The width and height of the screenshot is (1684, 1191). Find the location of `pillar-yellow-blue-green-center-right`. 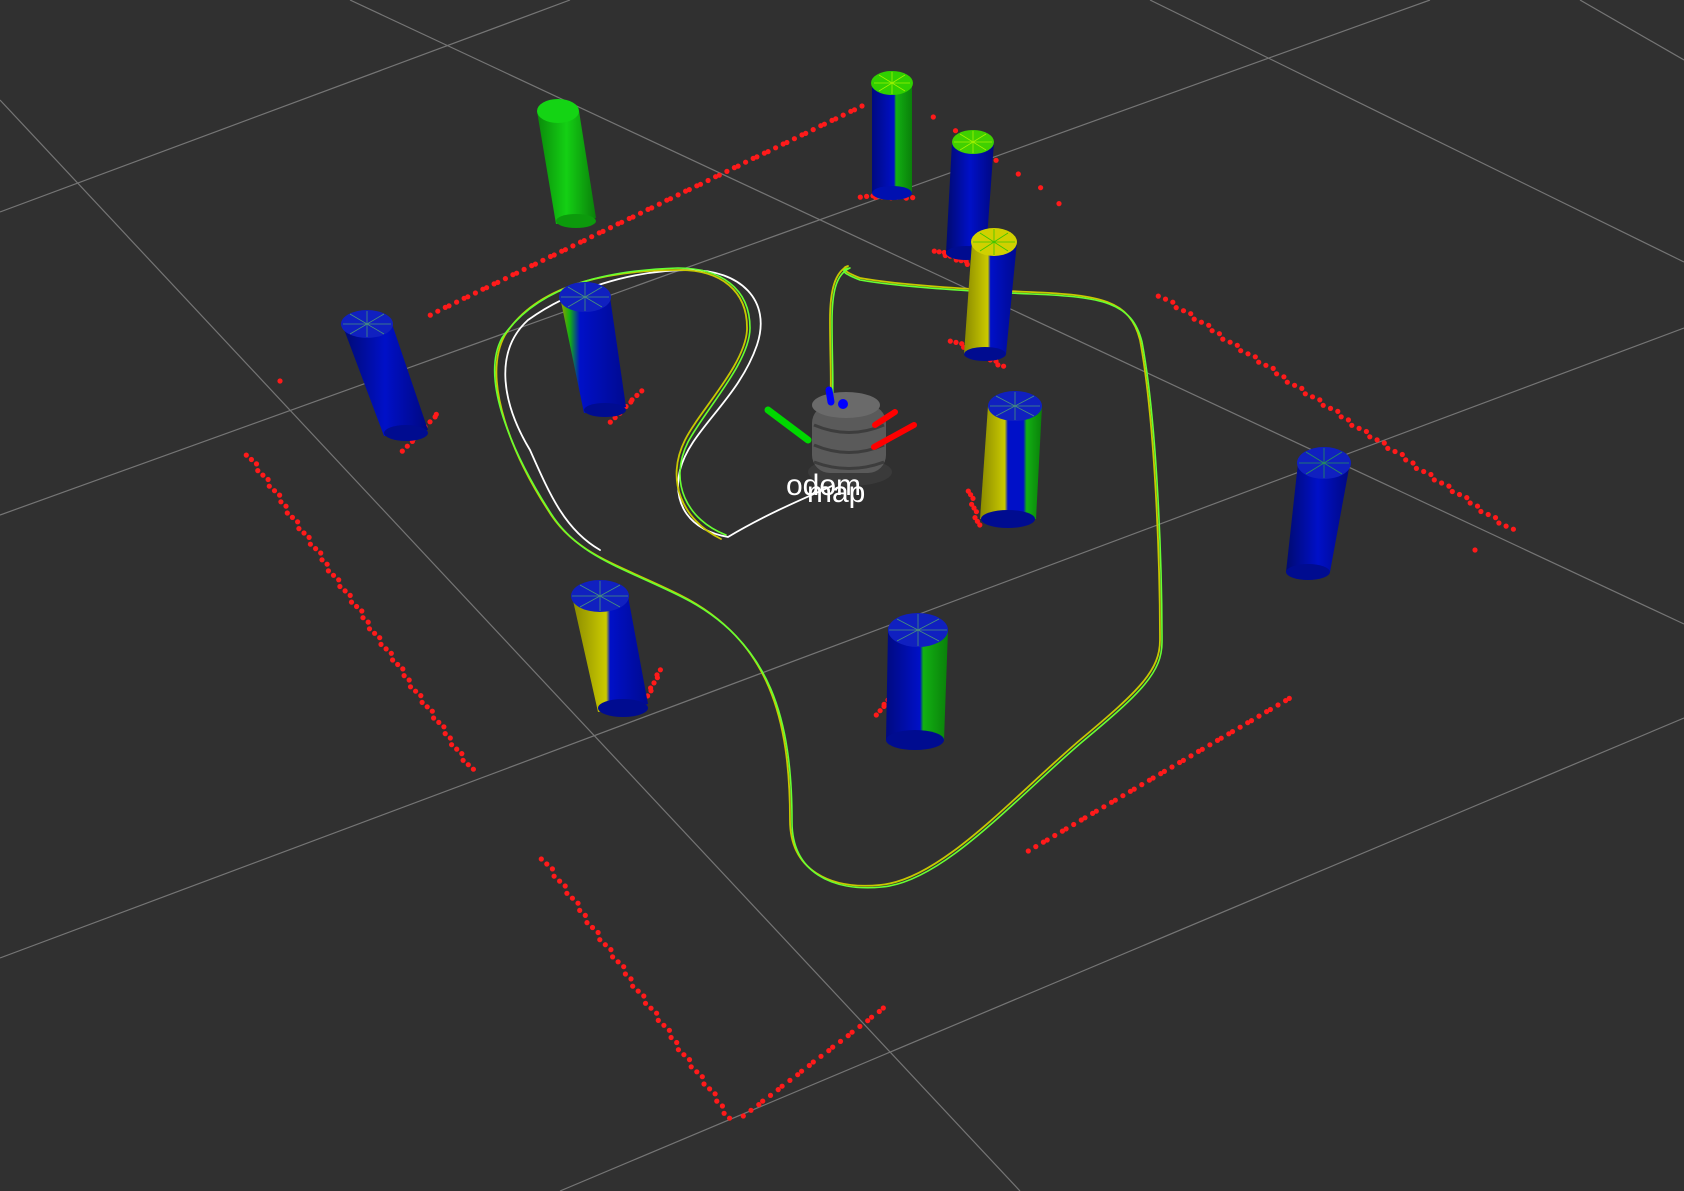

pillar-yellow-blue-green-center-right is located at coordinates (1011, 459).